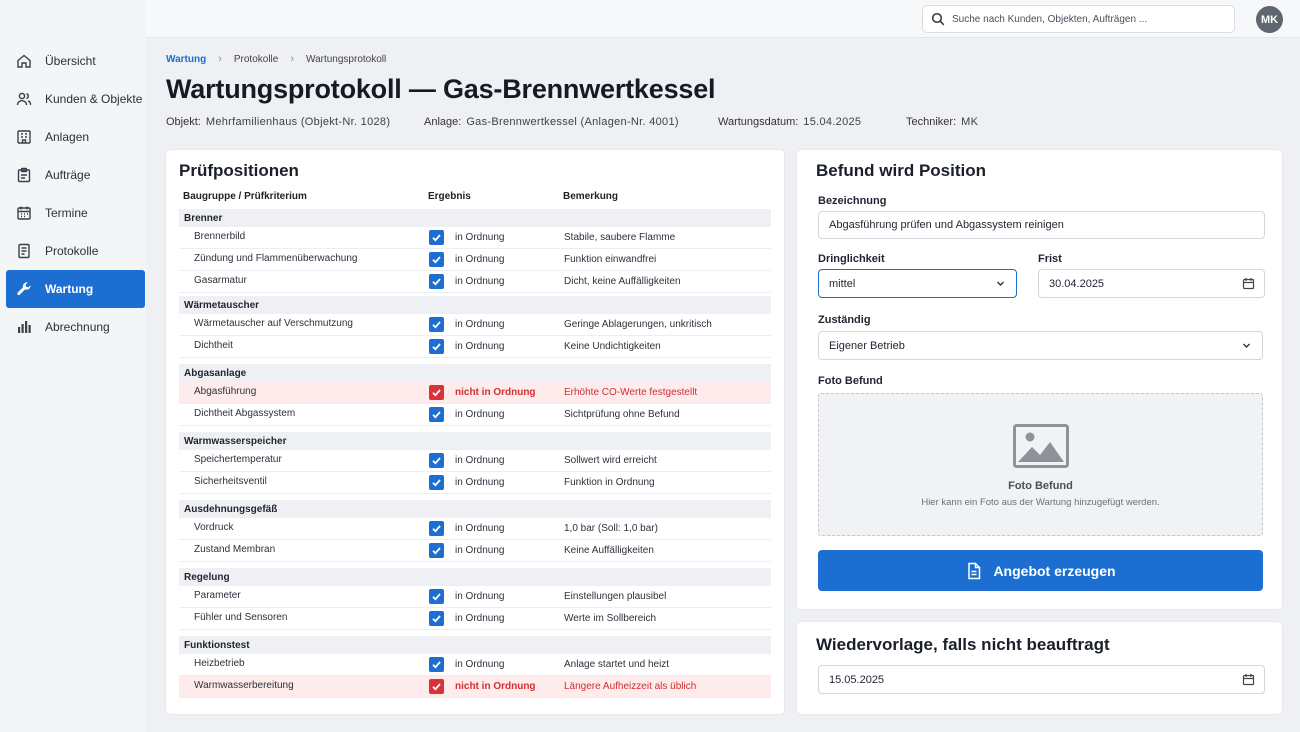 This screenshot has width=1300, height=732. Describe the element at coordinates (723, 19) in the screenshot. I see `topbar: MK` at that location.